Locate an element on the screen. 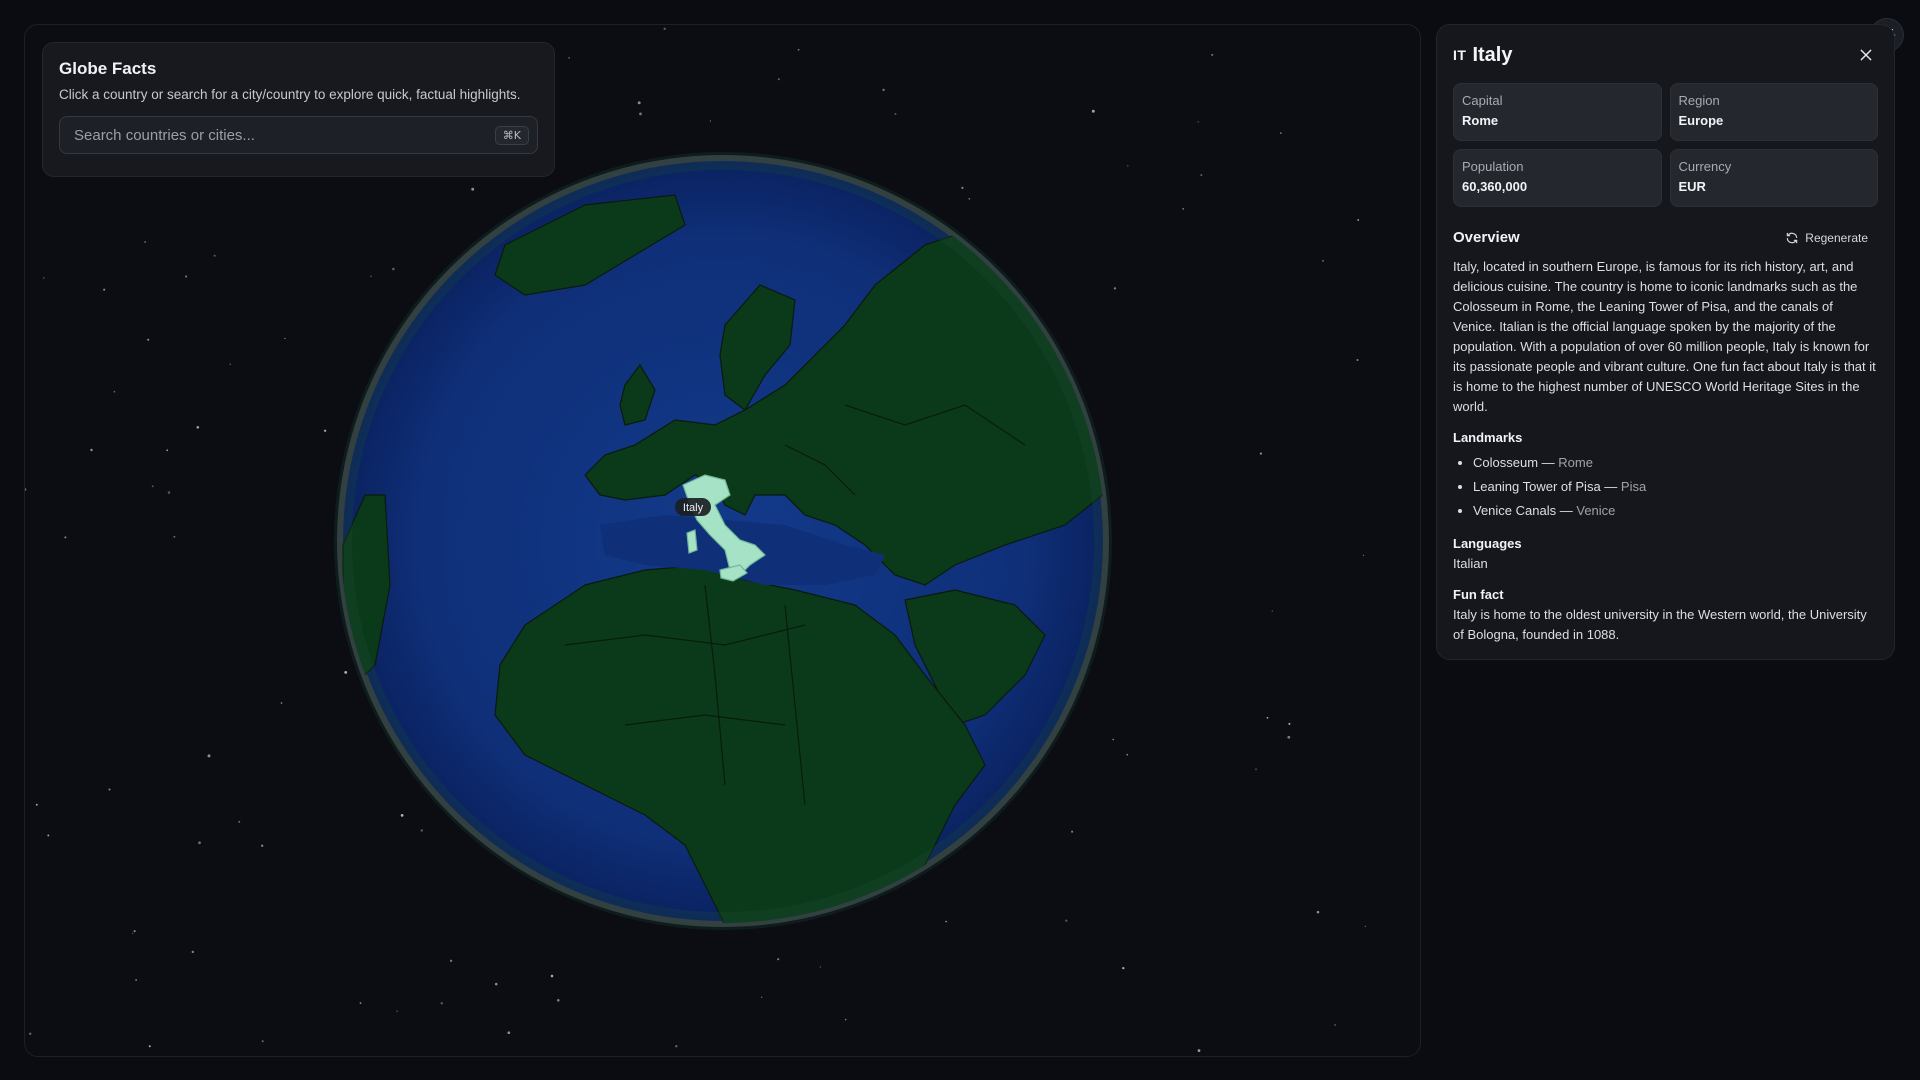 The height and width of the screenshot is (1080, 1920). landmarks-title: Landmarks is located at coordinates (1488, 437).